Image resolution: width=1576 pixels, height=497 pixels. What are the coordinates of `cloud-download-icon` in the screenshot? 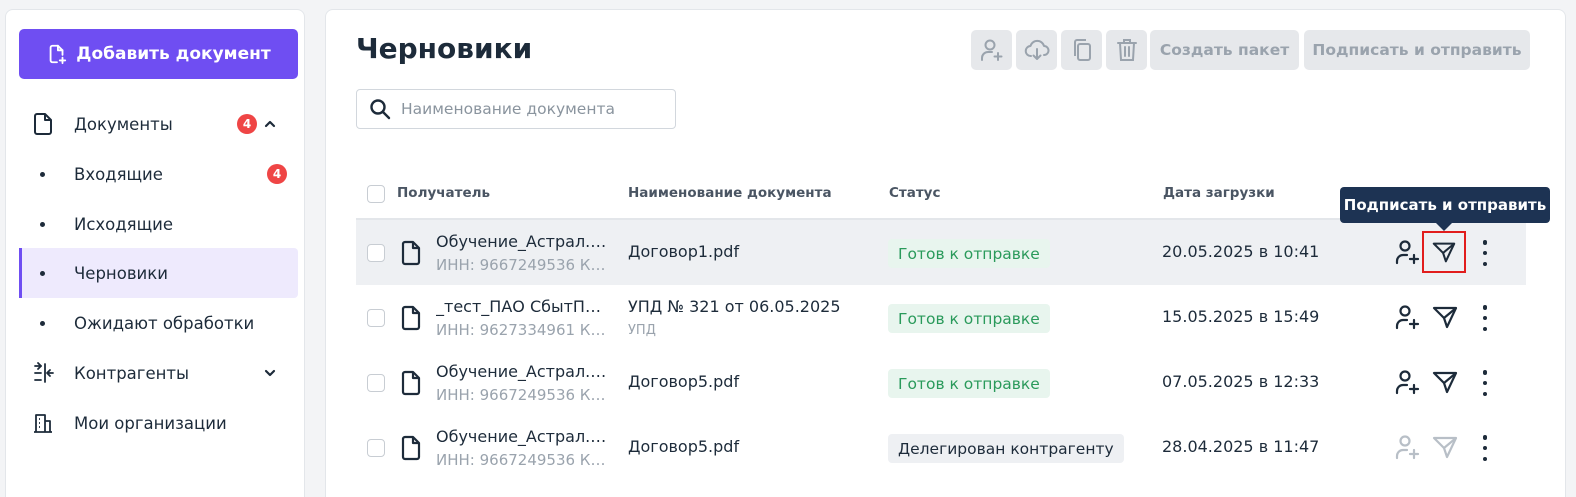 It's located at (1036, 49).